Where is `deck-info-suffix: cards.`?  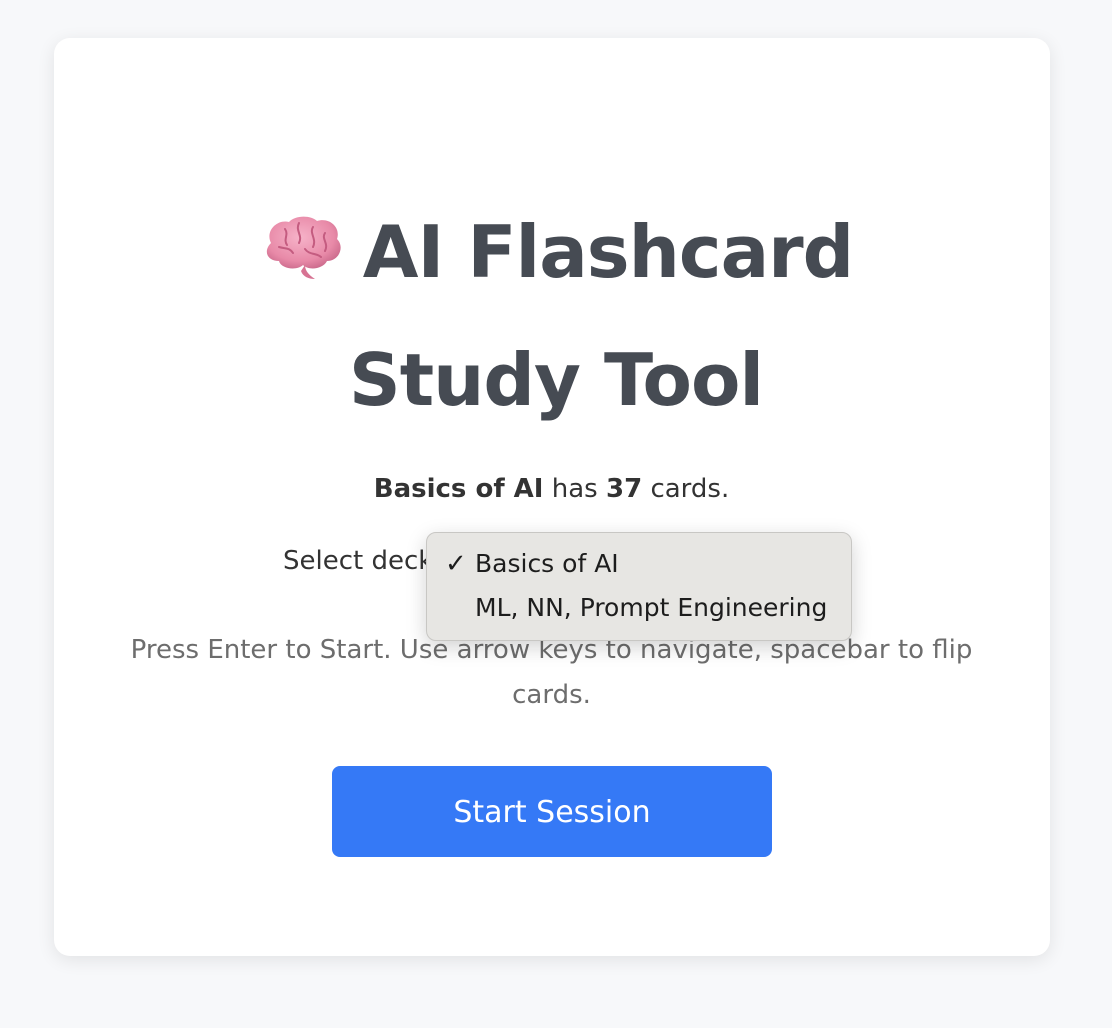 deck-info-suffix: cards. is located at coordinates (690, 489).